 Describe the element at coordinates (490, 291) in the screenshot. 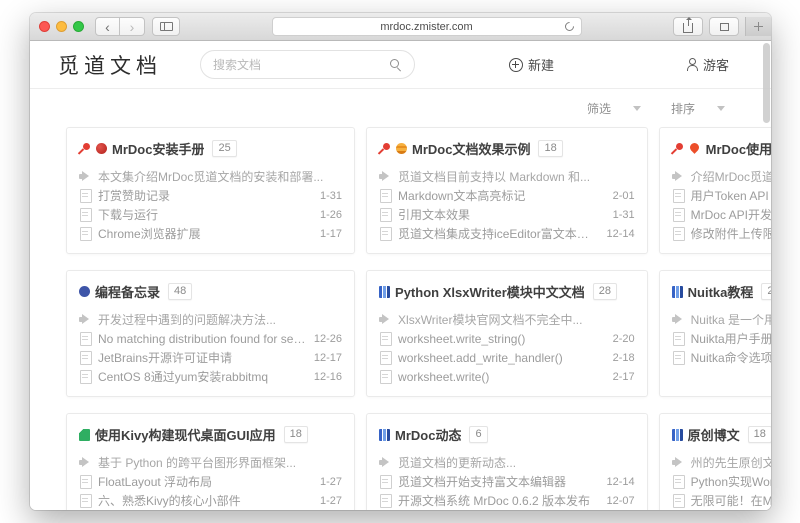

I see `collection-title: Python XlsxWriter模块中文文档` at that location.